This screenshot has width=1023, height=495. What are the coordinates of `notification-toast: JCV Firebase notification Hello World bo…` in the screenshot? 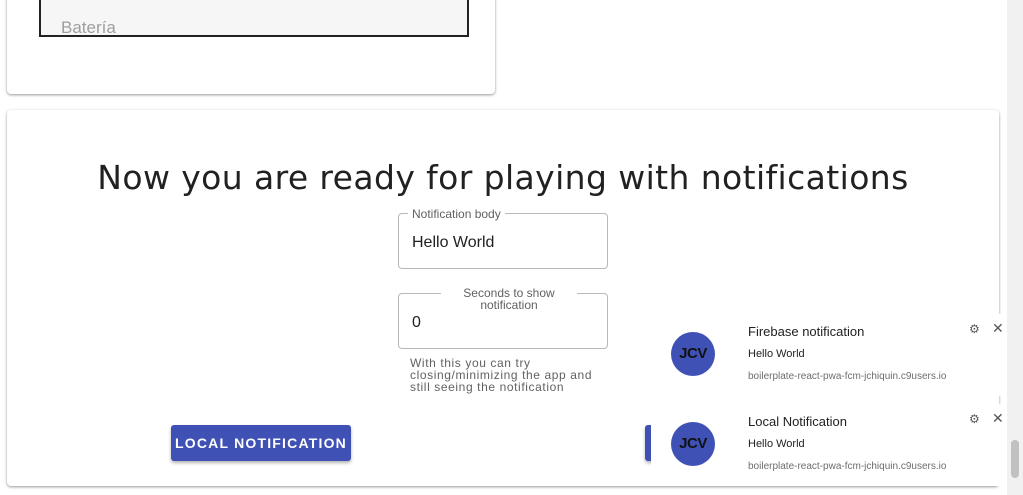 It's located at (832, 355).